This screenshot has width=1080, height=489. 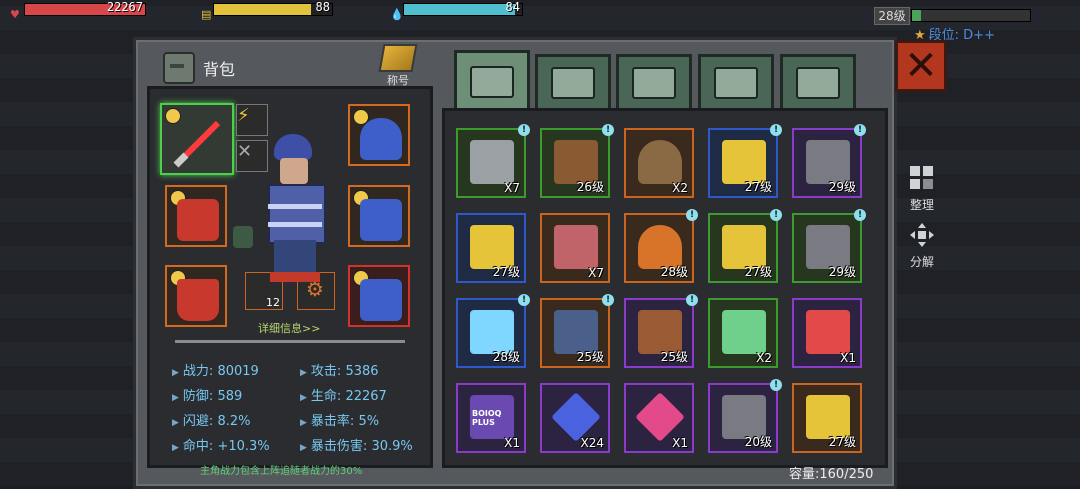 I want to click on stat-label: 防御:, so click(x=200, y=396).